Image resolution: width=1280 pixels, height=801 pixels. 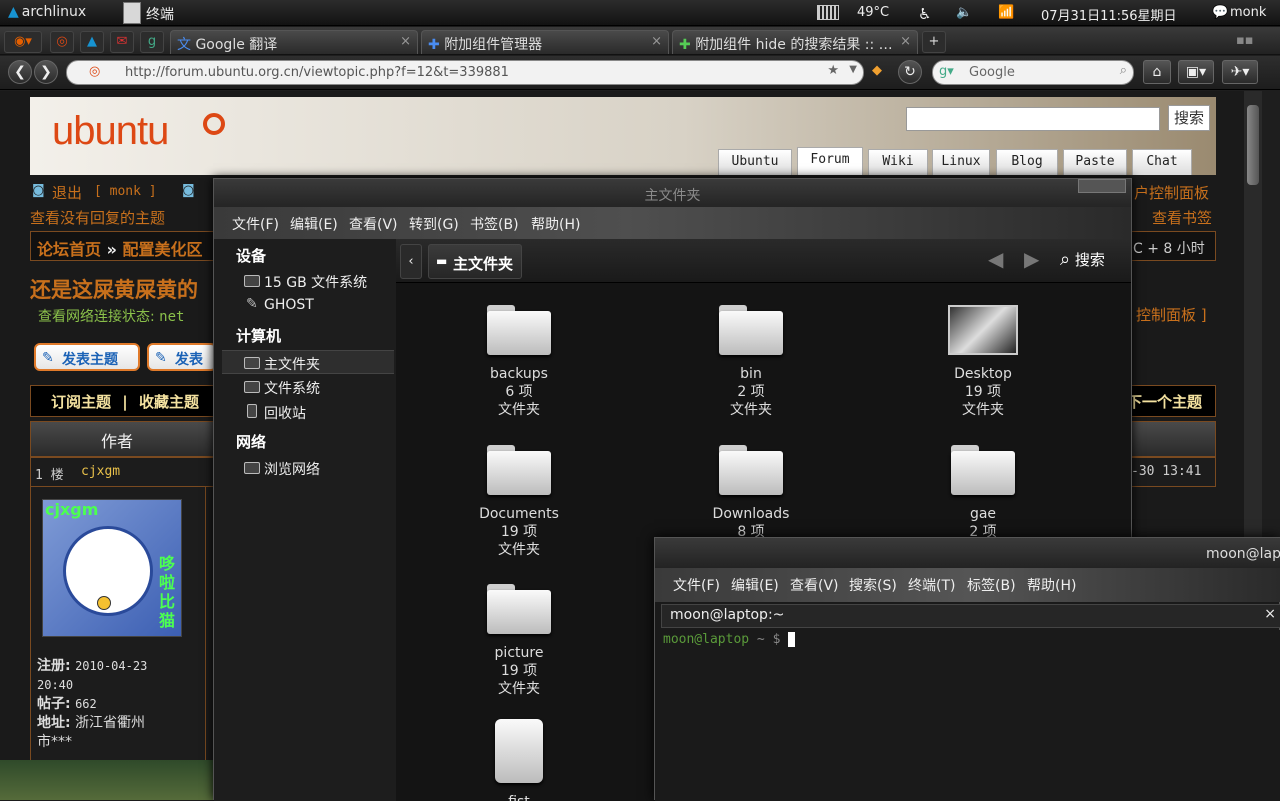 What do you see at coordinates (160, 14) in the screenshot?
I see `task-terminal: 终端` at bounding box center [160, 14].